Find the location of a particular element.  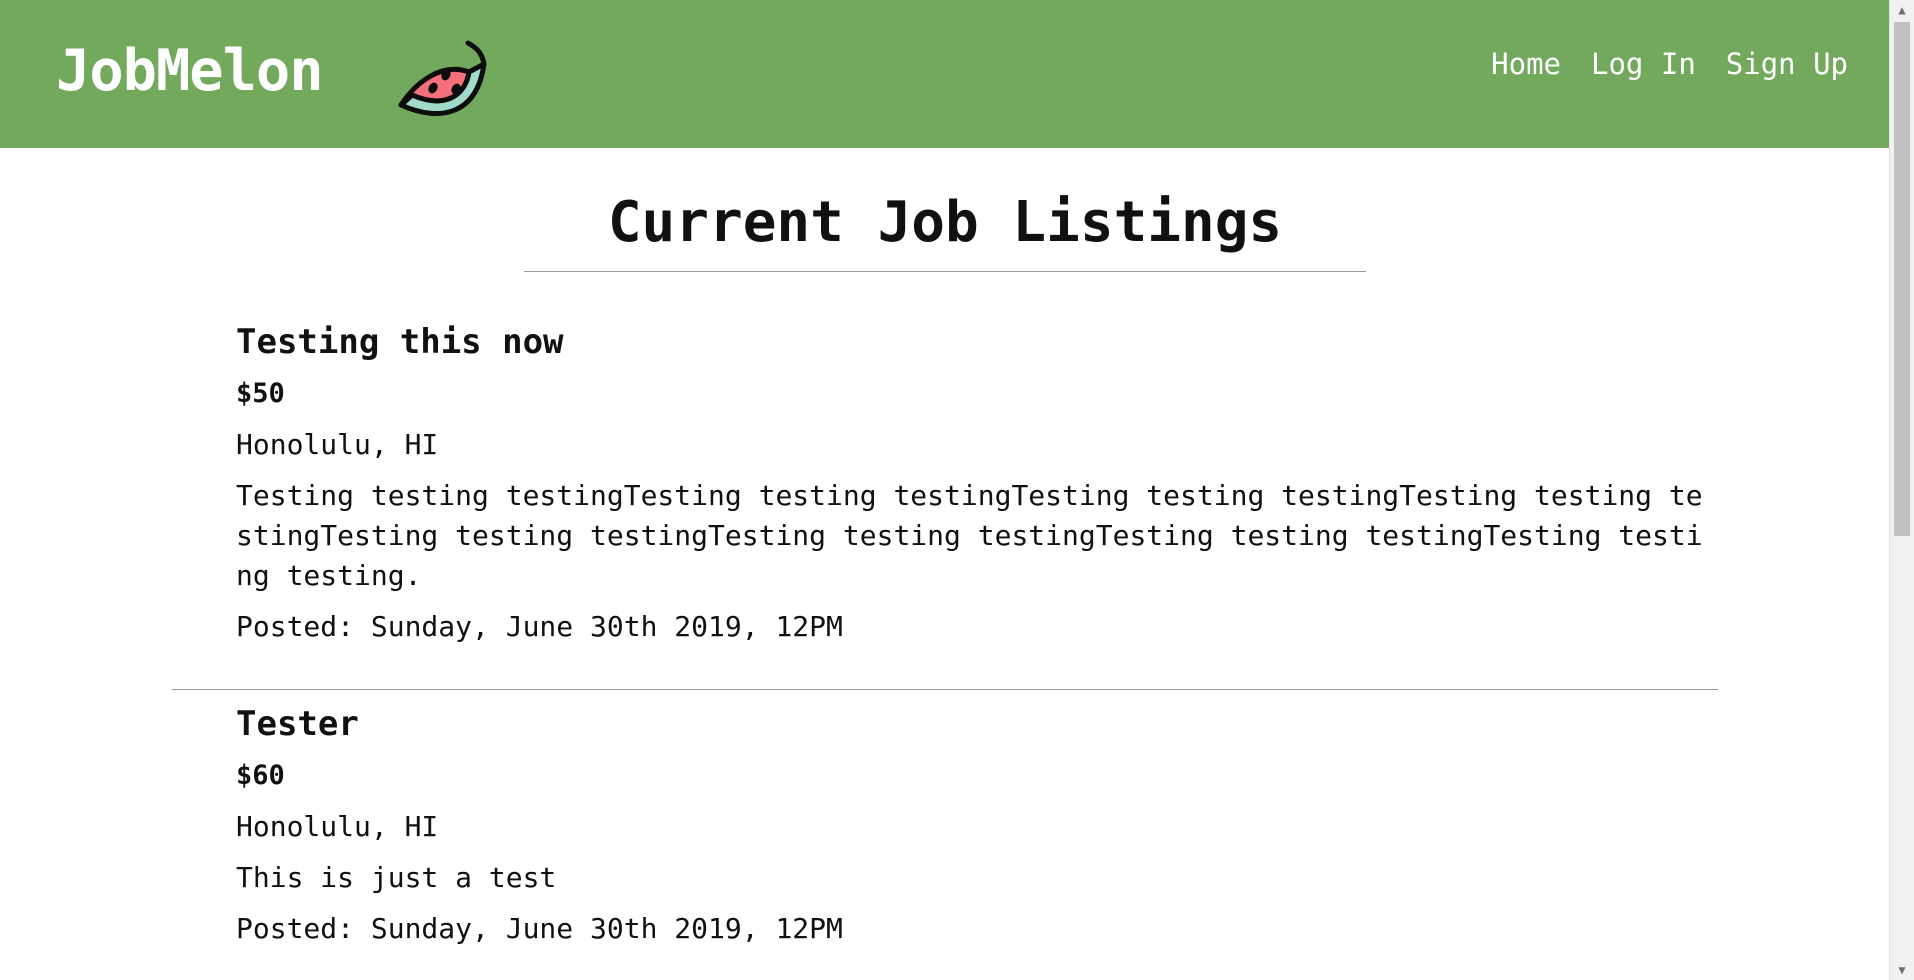

vertical-scrollbar: ▲ ▼ is located at coordinates (1901, 490).